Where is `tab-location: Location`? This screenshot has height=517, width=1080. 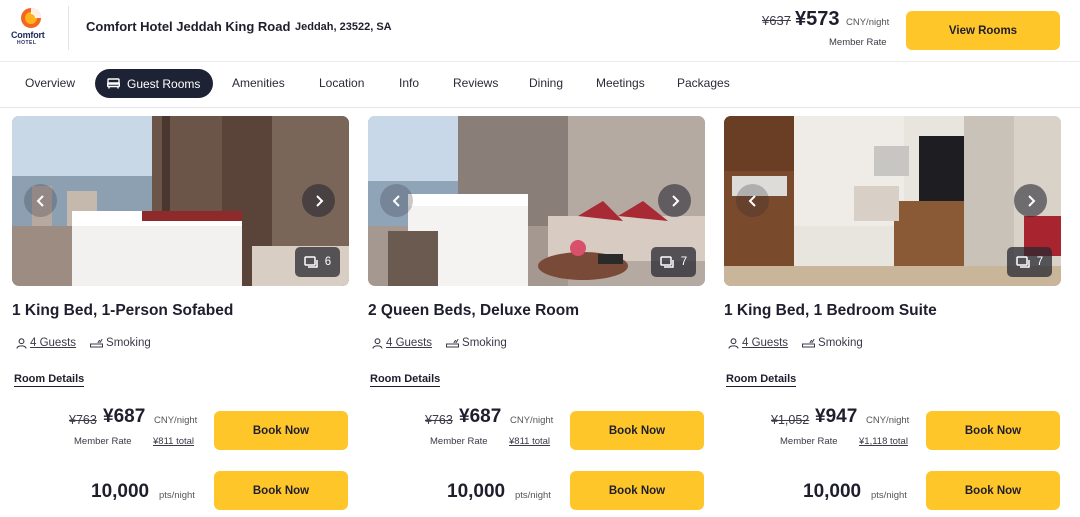
tab-location: Location is located at coordinates (341, 83).